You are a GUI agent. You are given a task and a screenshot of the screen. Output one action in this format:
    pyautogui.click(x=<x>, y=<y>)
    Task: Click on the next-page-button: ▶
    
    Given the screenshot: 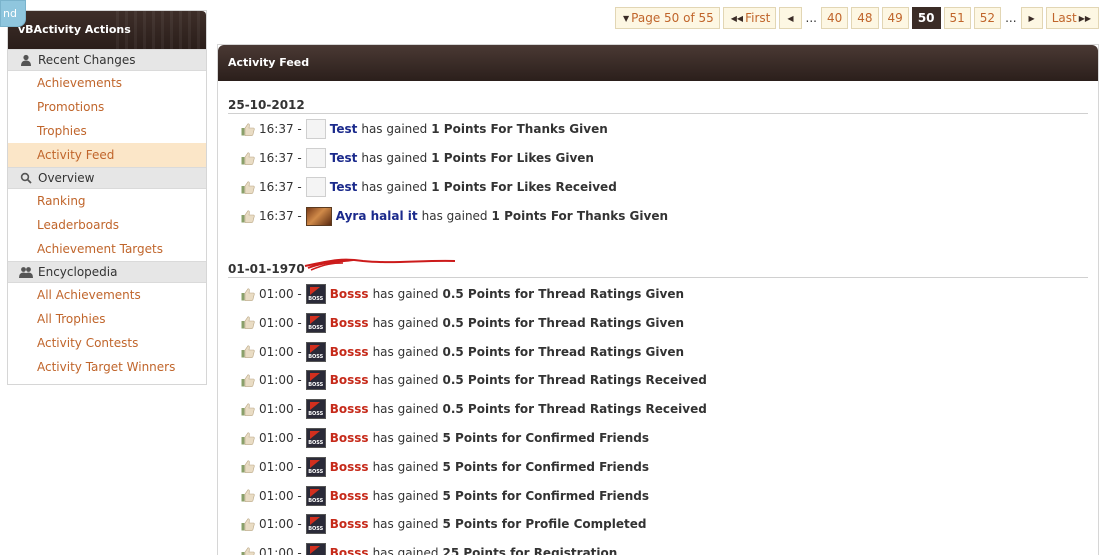 What is the action you would take?
    pyautogui.click(x=1031, y=18)
    